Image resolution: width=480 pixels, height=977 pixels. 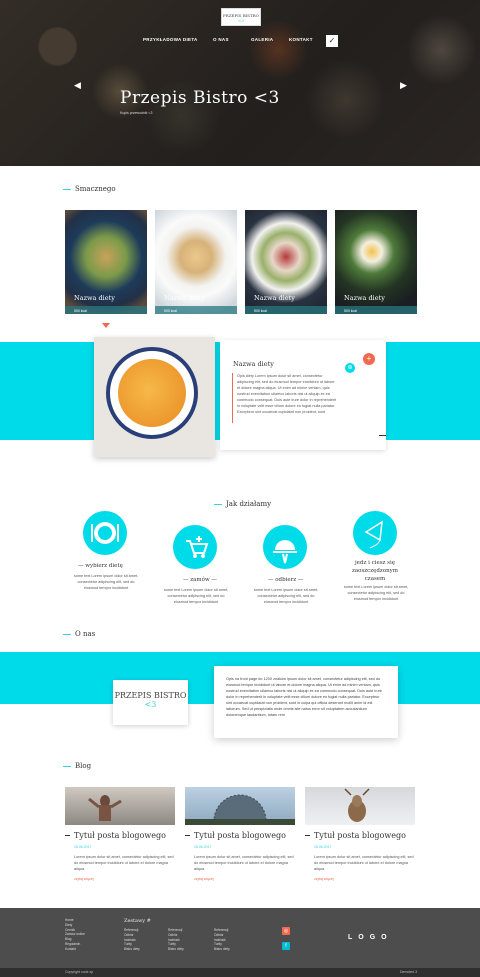 I want to click on cart-icon, so click(x=195, y=547).